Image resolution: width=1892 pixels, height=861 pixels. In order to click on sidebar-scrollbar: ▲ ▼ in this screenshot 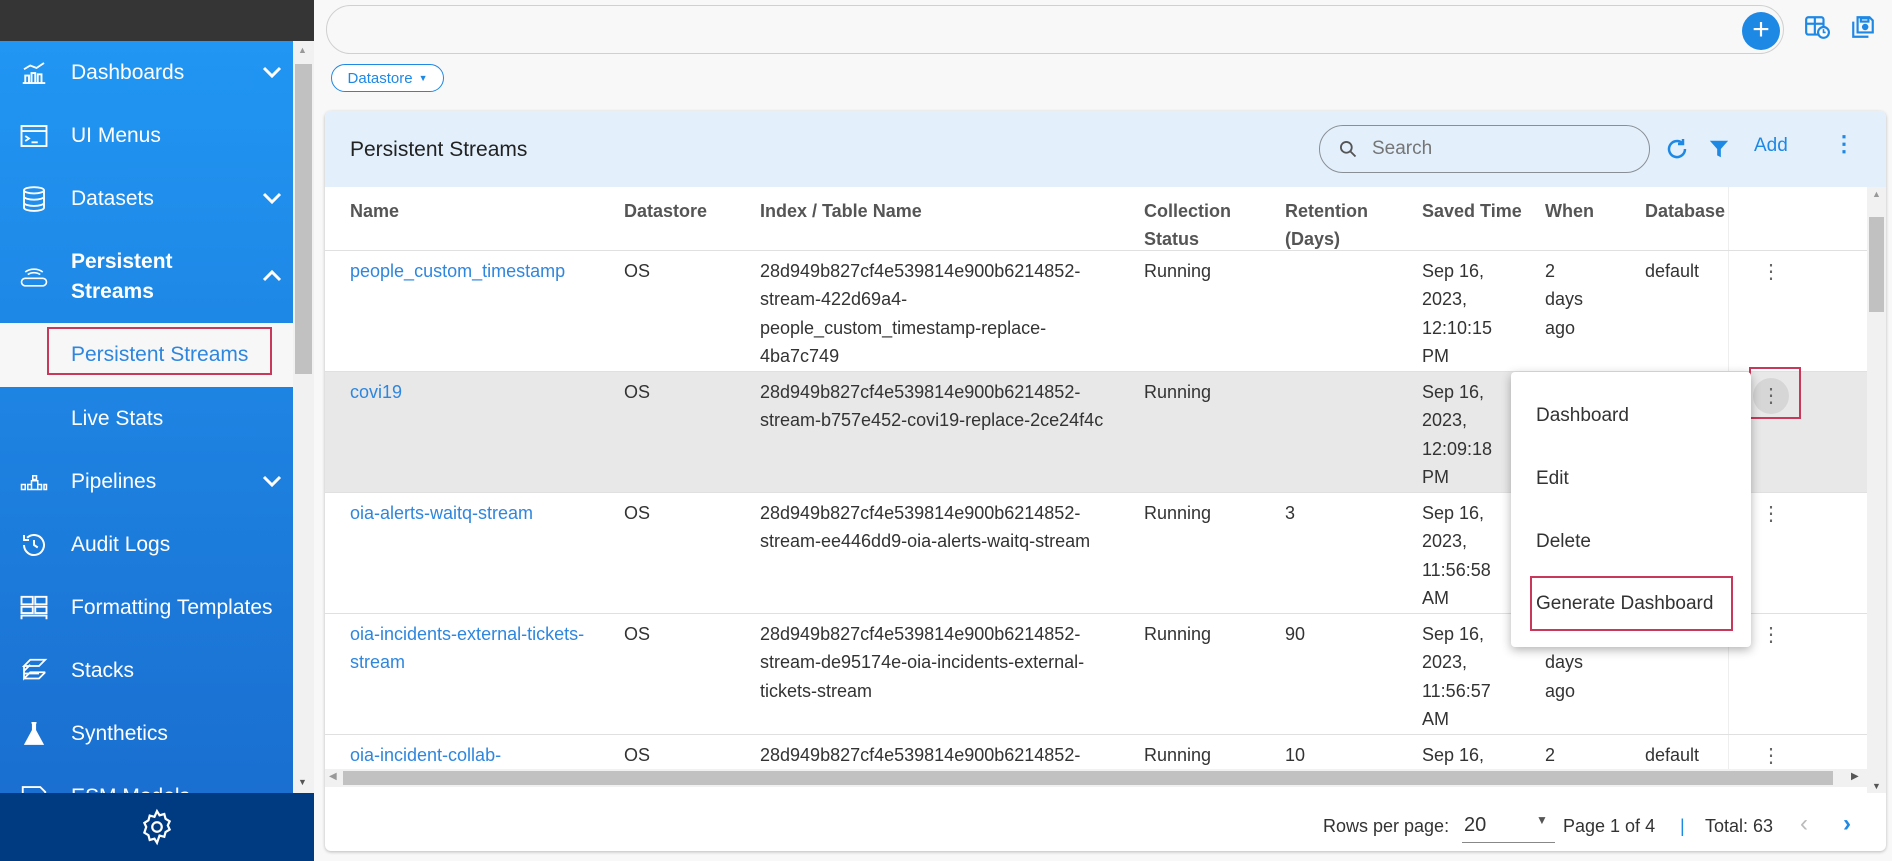, I will do `click(303, 417)`.